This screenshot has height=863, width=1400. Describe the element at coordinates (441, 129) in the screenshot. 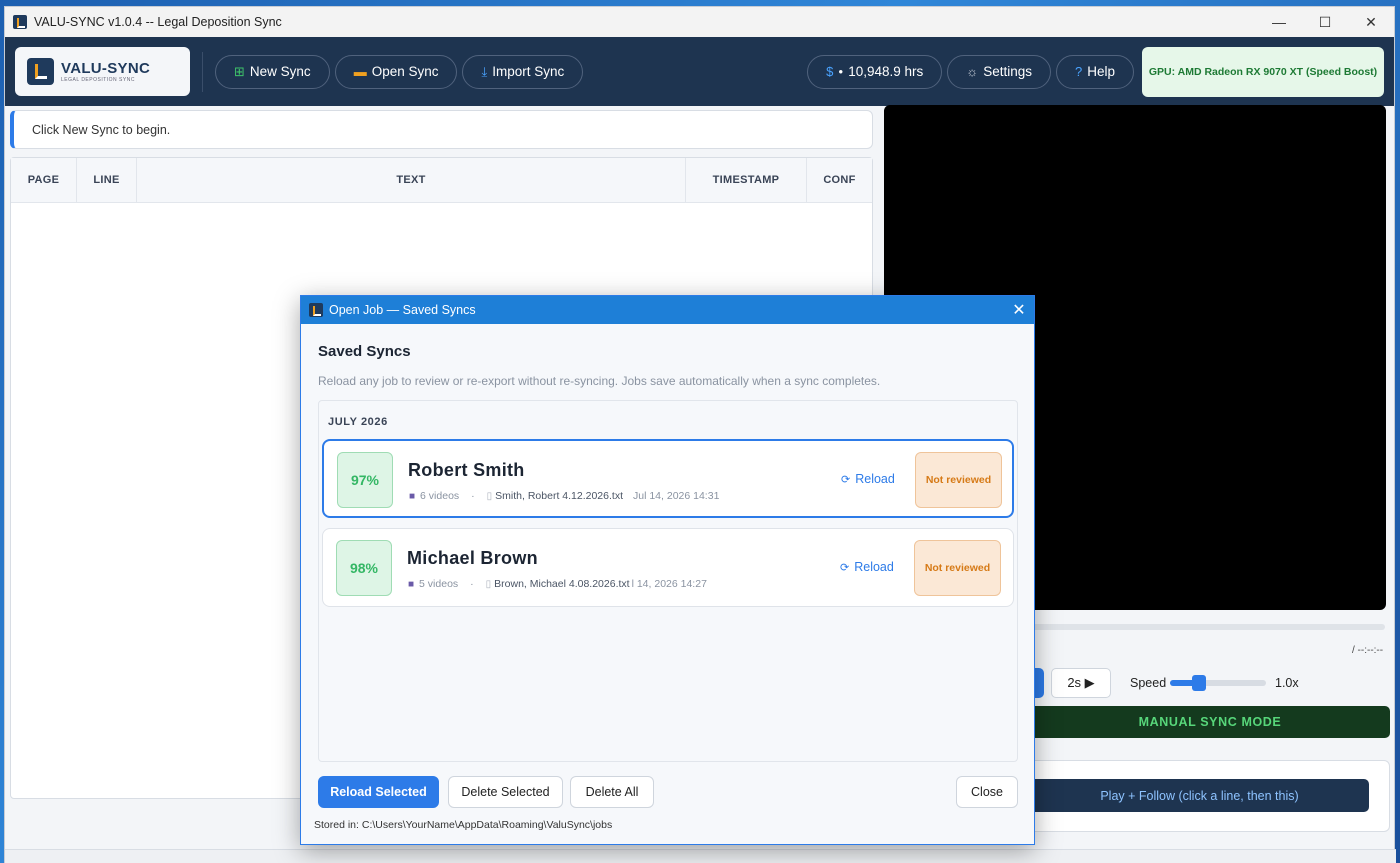

I see `info-banner: Click New Sync to begin.` at that location.